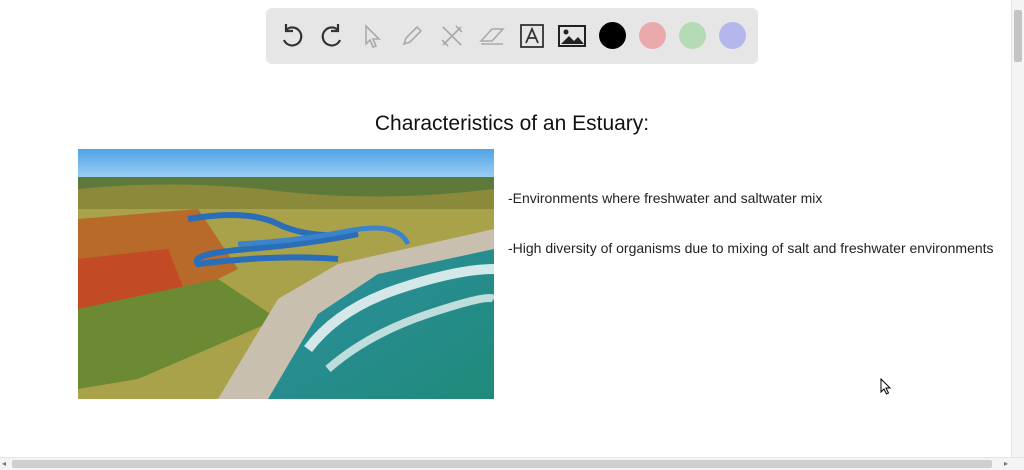  Describe the element at coordinates (512, 123) in the screenshot. I see `slide-title: Characteristics of an Estuary:` at that location.